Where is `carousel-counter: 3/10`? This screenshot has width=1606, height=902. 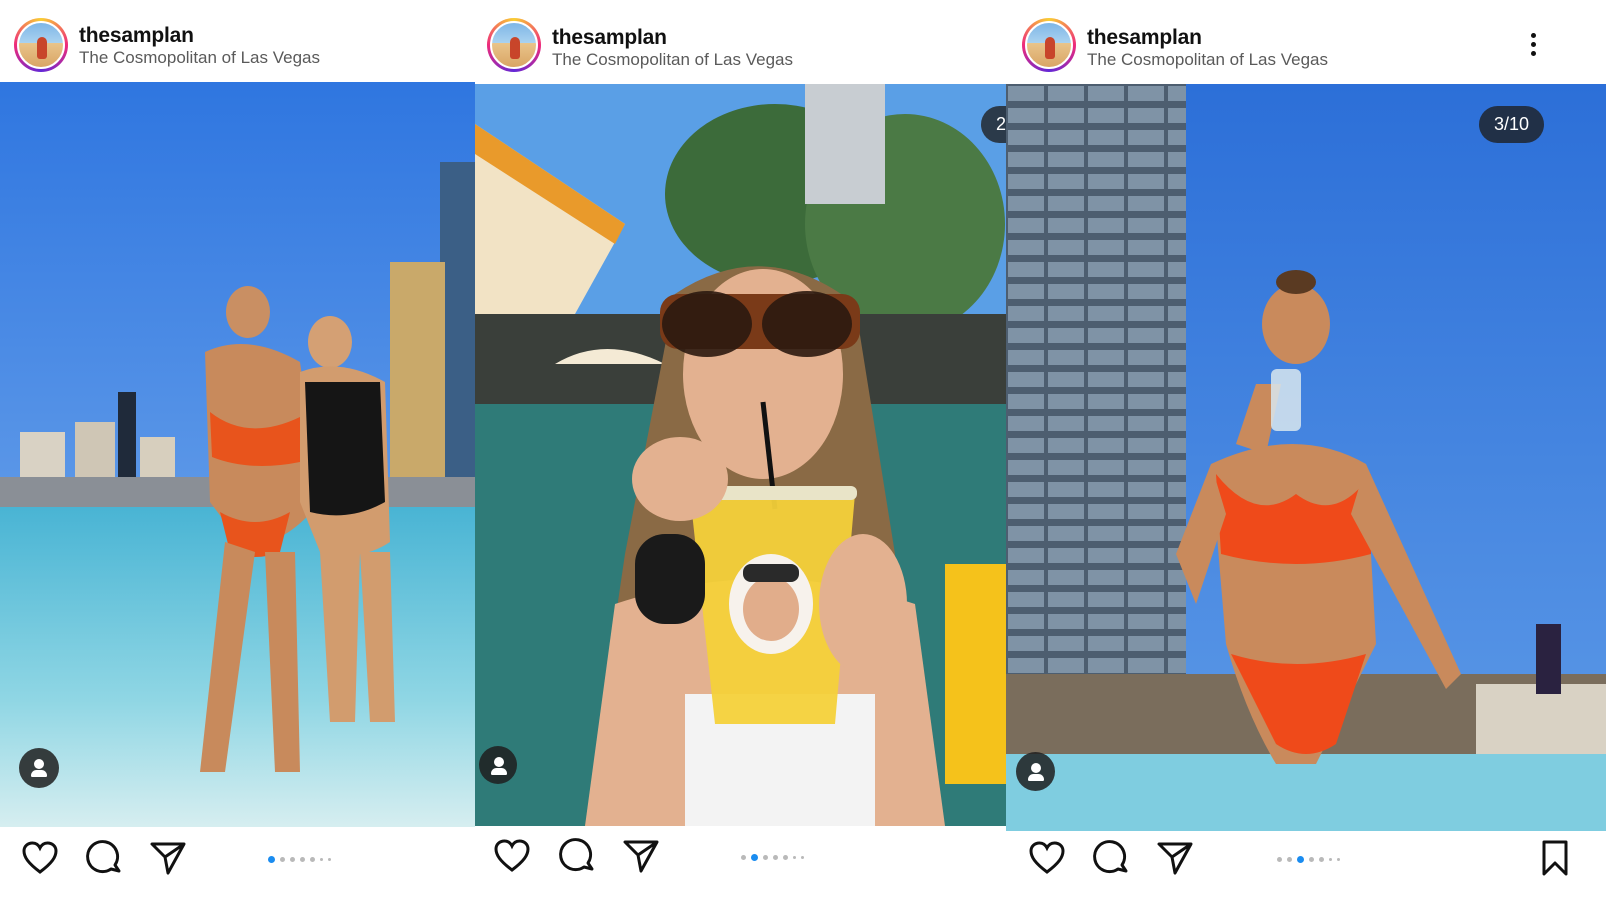 carousel-counter: 3/10 is located at coordinates (1511, 124).